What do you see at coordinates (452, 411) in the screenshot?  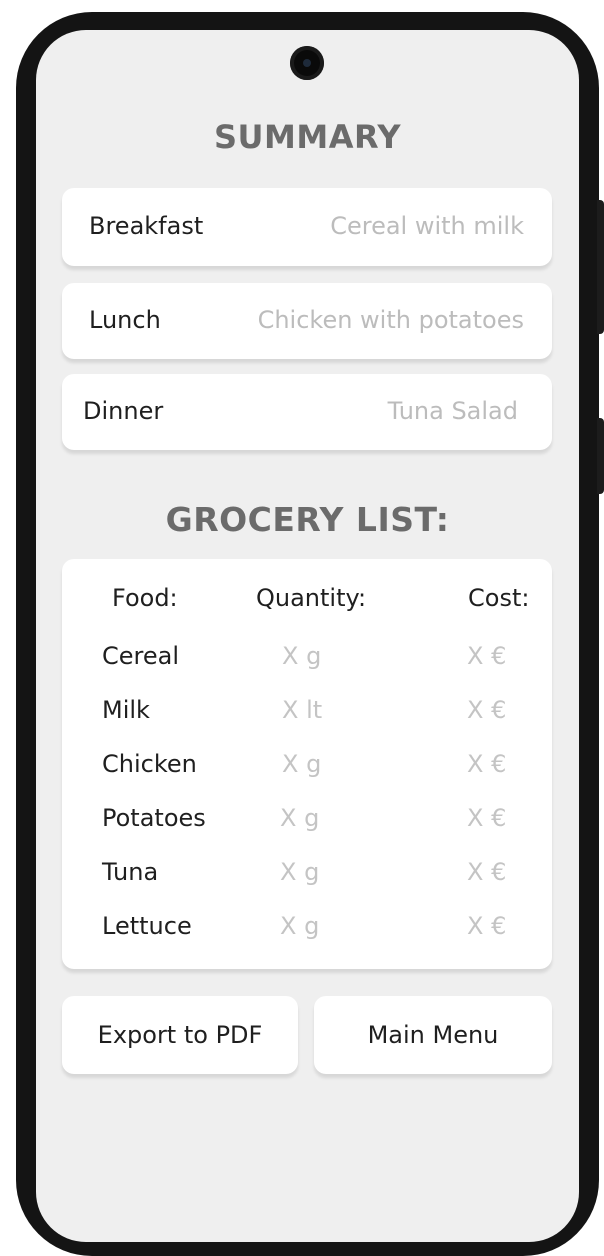 I see `meal-value: Tuna Salad` at bounding box center [452, 411].